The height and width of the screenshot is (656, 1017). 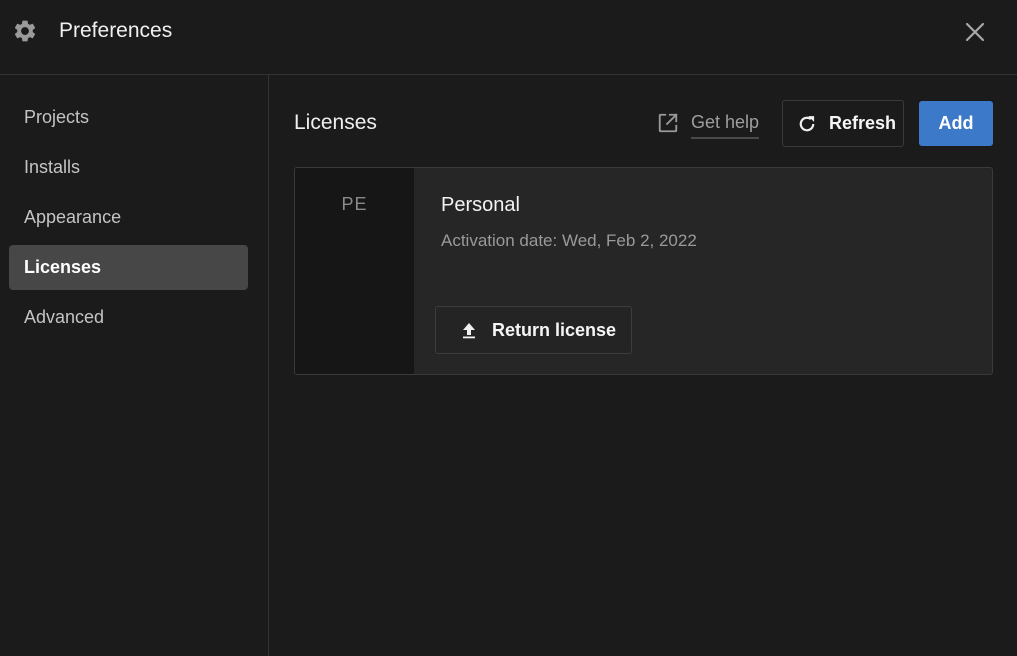 What do you see at coordinates (128, 317) in the screenshot?
I see `sidebar-item-advanced: Advanced` at bounding box center [128, 317].